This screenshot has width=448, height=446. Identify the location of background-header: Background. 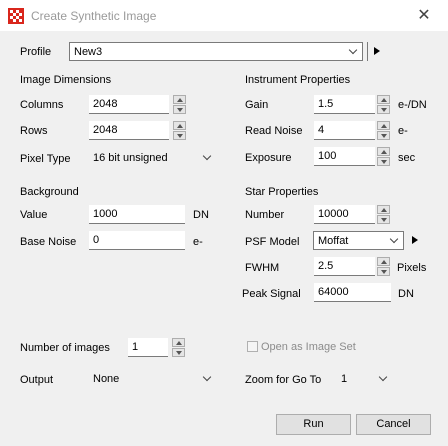
(49, 192).